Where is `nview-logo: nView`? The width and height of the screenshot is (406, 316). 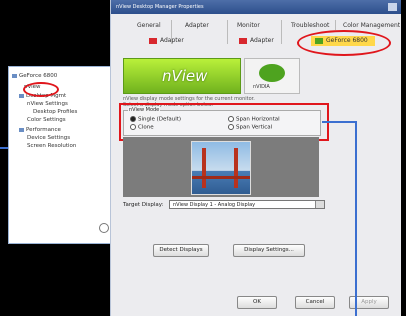
nview-logo: nView is located at coordinates (185, 76).